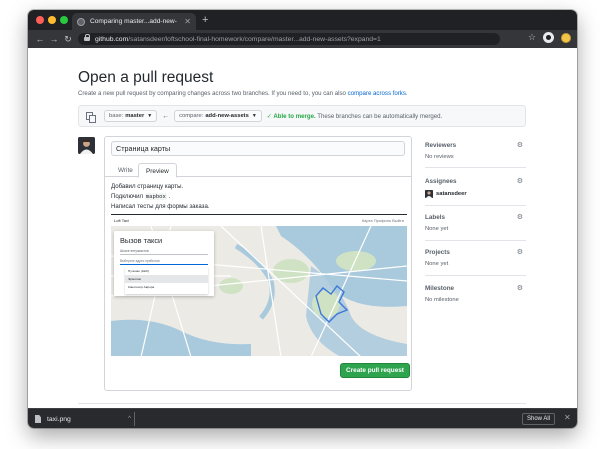 The height and width of the screenshot is (449, 604). I want to click on embedded-field-from: Шоссе энтузиастов, so click(164, 252).